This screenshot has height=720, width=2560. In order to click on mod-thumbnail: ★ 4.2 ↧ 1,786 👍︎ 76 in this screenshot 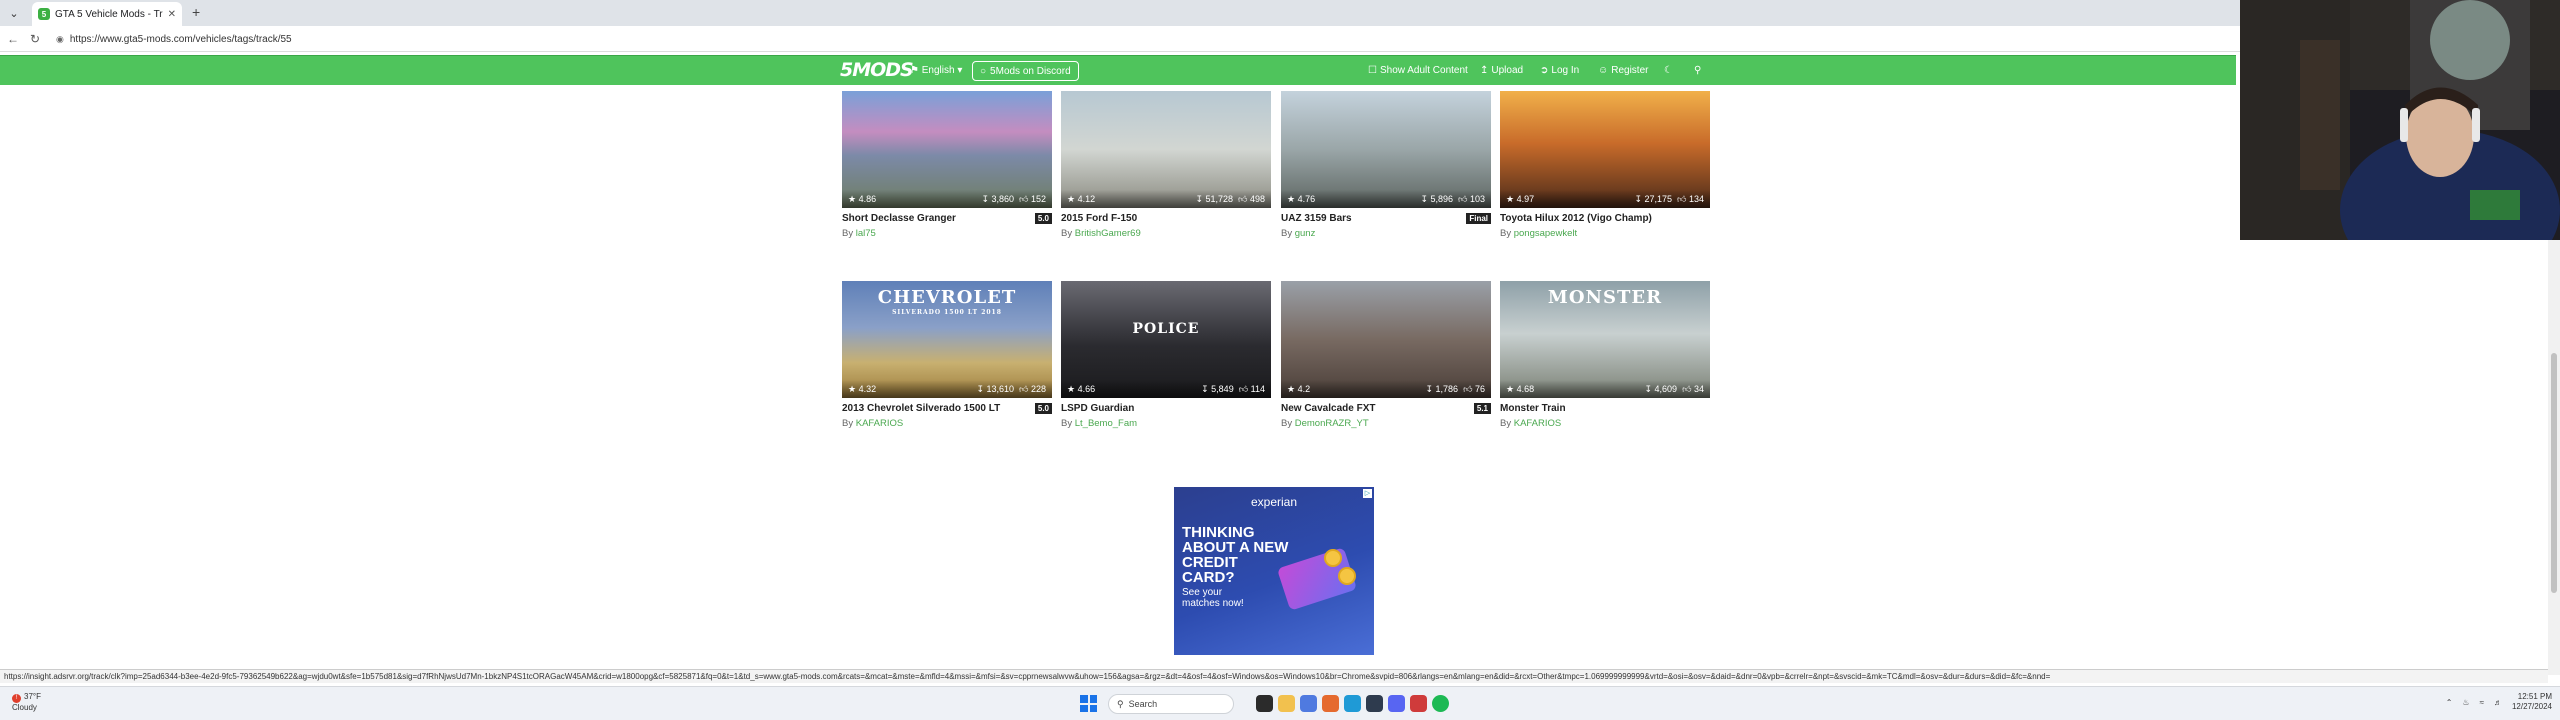, I will do `click(1386, 339)`.